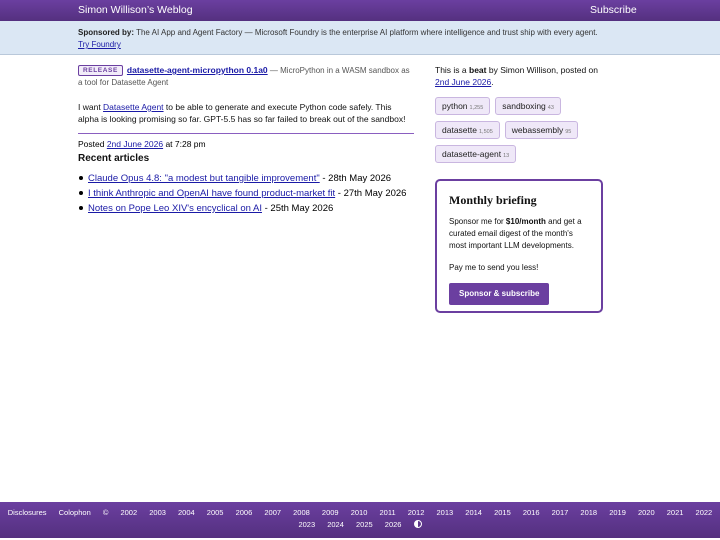 Image resolution: width=720 pixels, height=540 pixels. I want to click on posted-time: at 7:28 pm, so click(184, 144).